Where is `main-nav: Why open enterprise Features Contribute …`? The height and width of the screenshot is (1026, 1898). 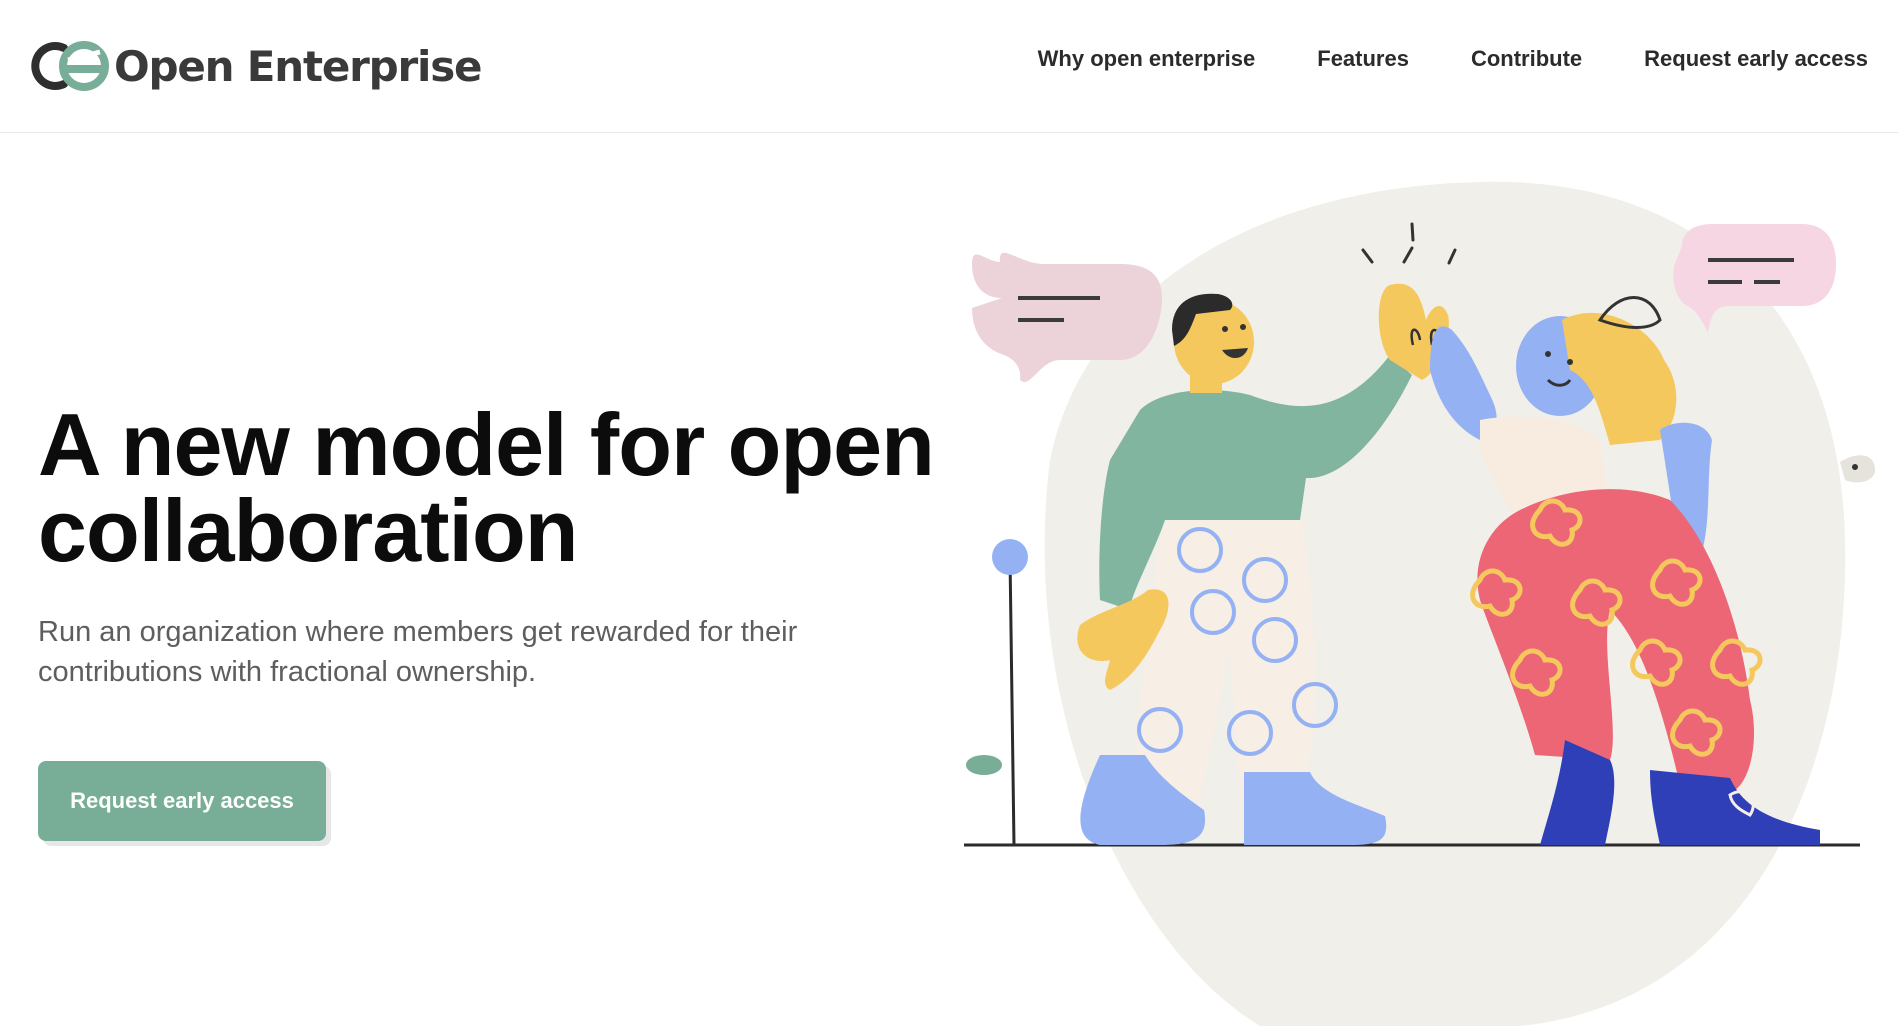 main-nav: Why open enterprise Features Contribute … is located at coordinates (1453, 59).